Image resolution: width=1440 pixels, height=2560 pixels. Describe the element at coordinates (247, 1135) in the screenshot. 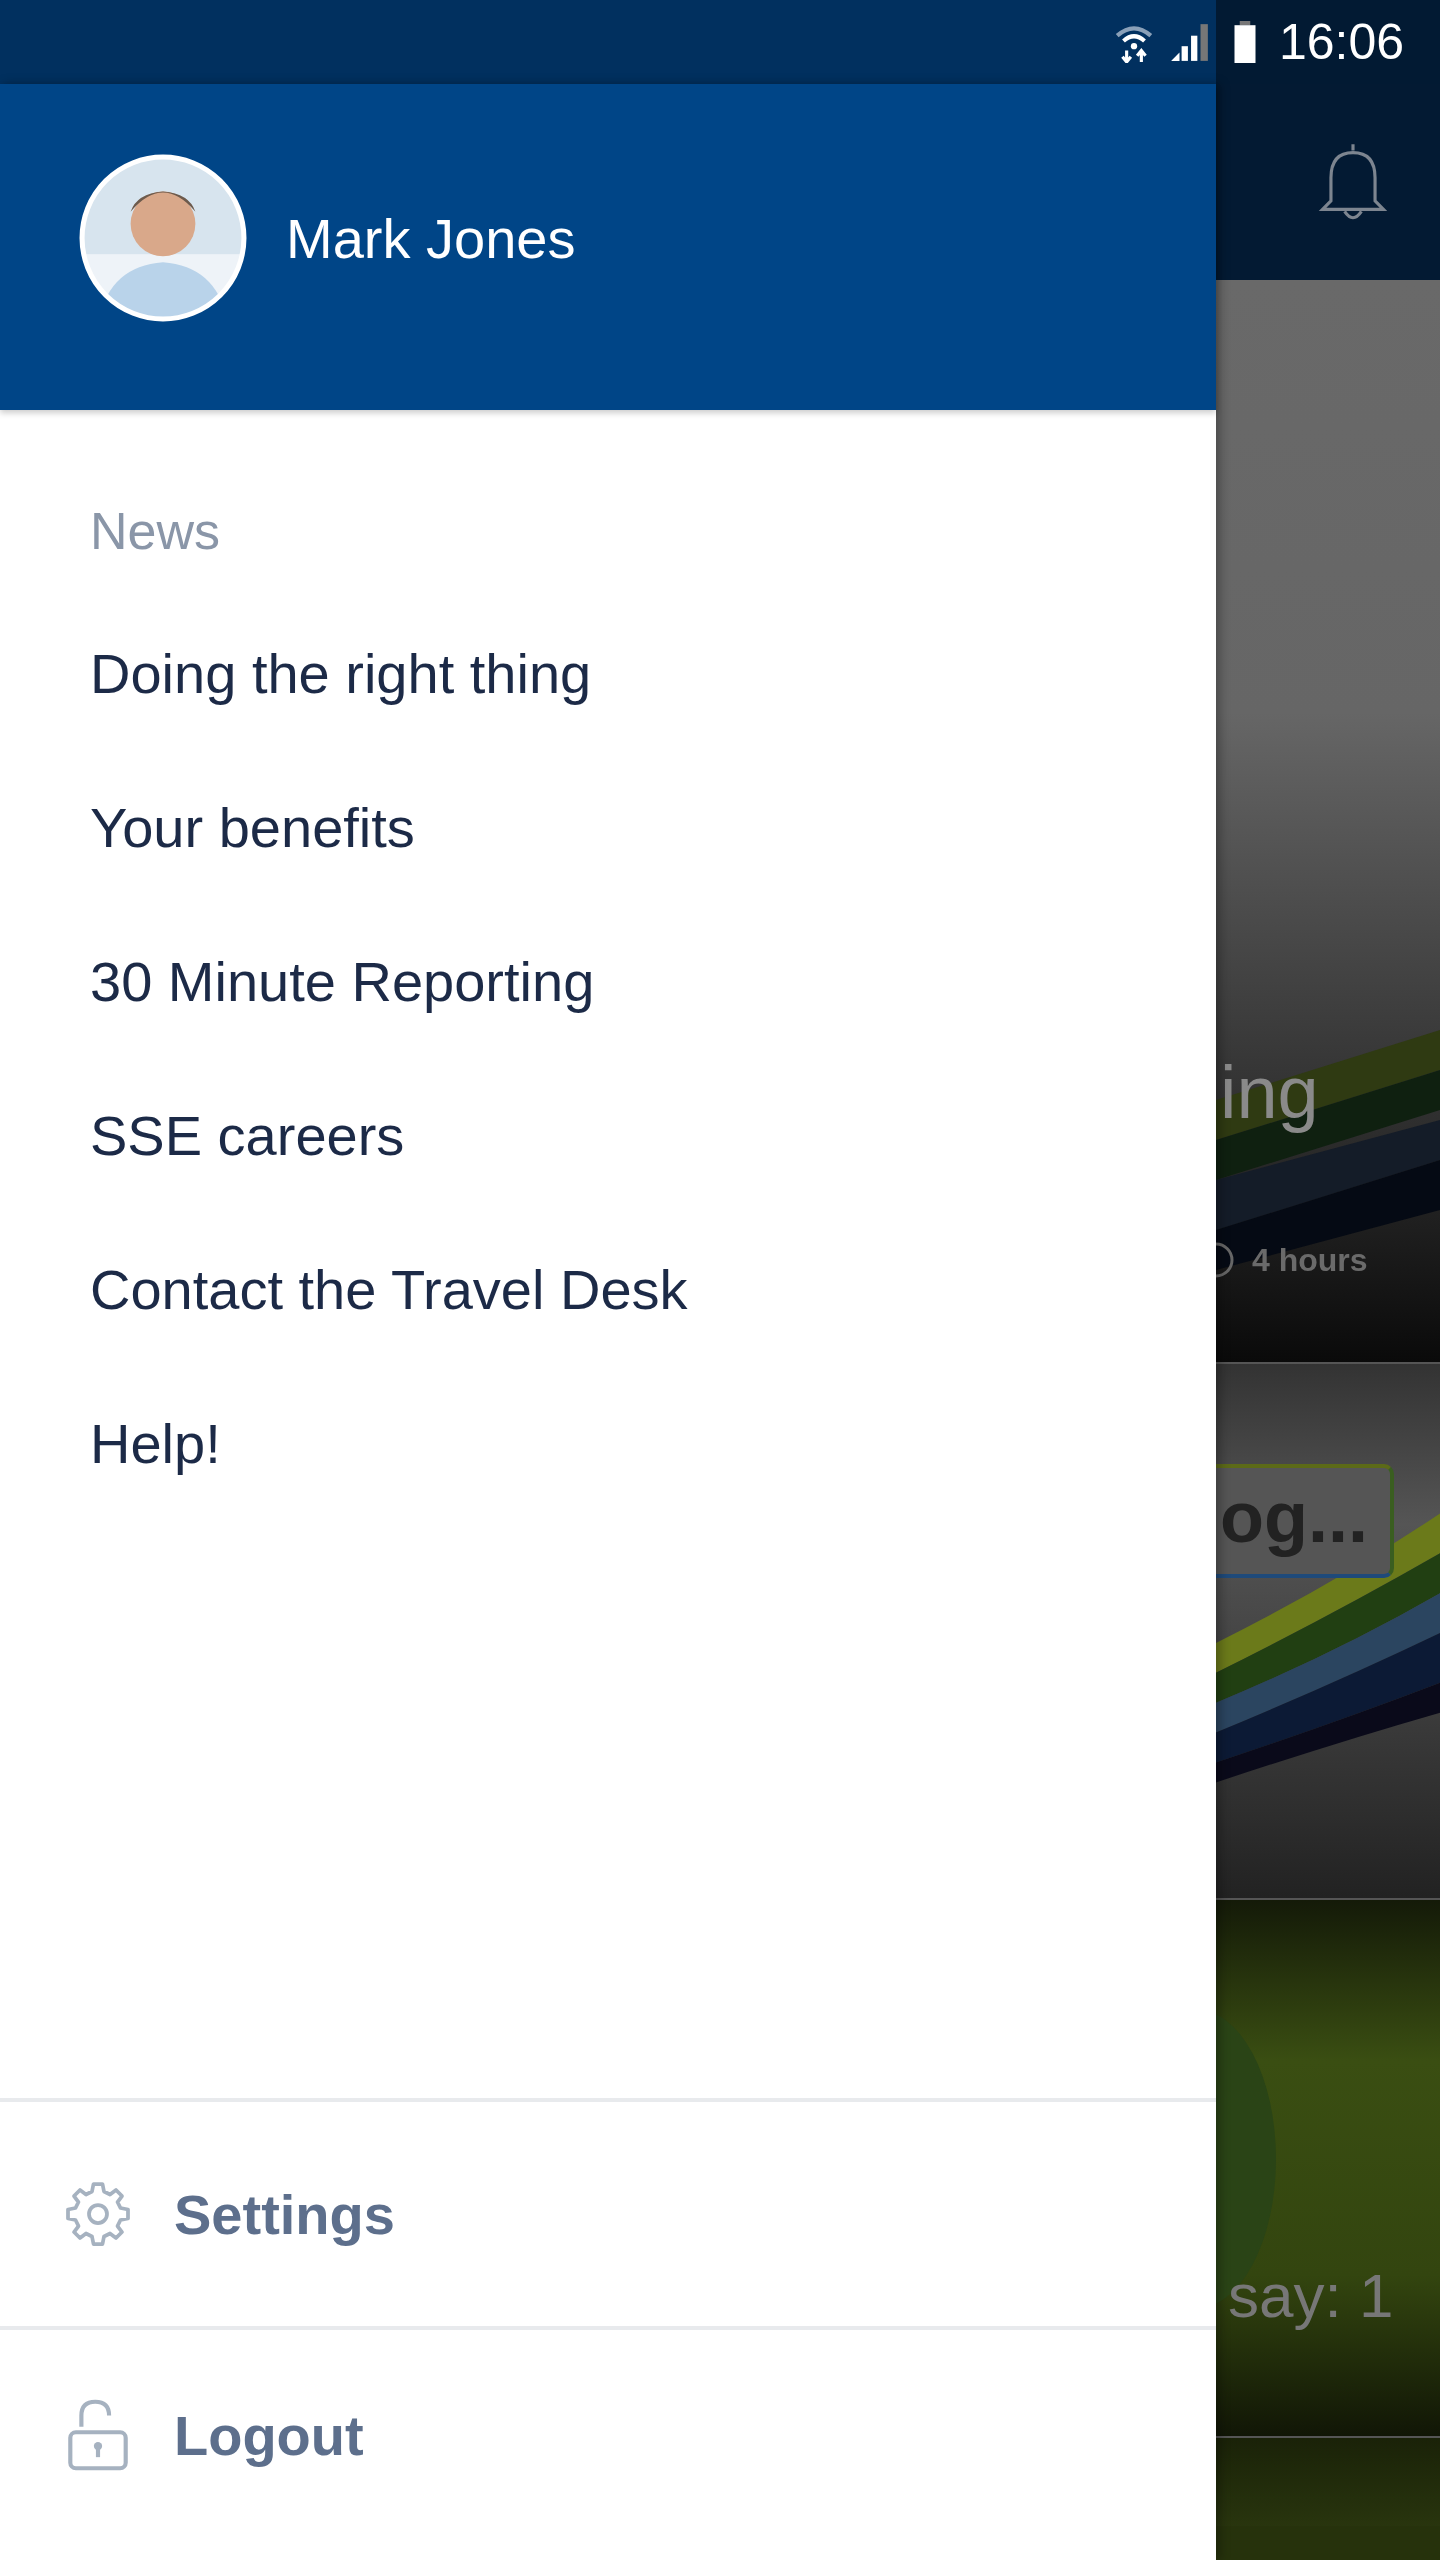

I see `menu-item: SSE careers` at that location.